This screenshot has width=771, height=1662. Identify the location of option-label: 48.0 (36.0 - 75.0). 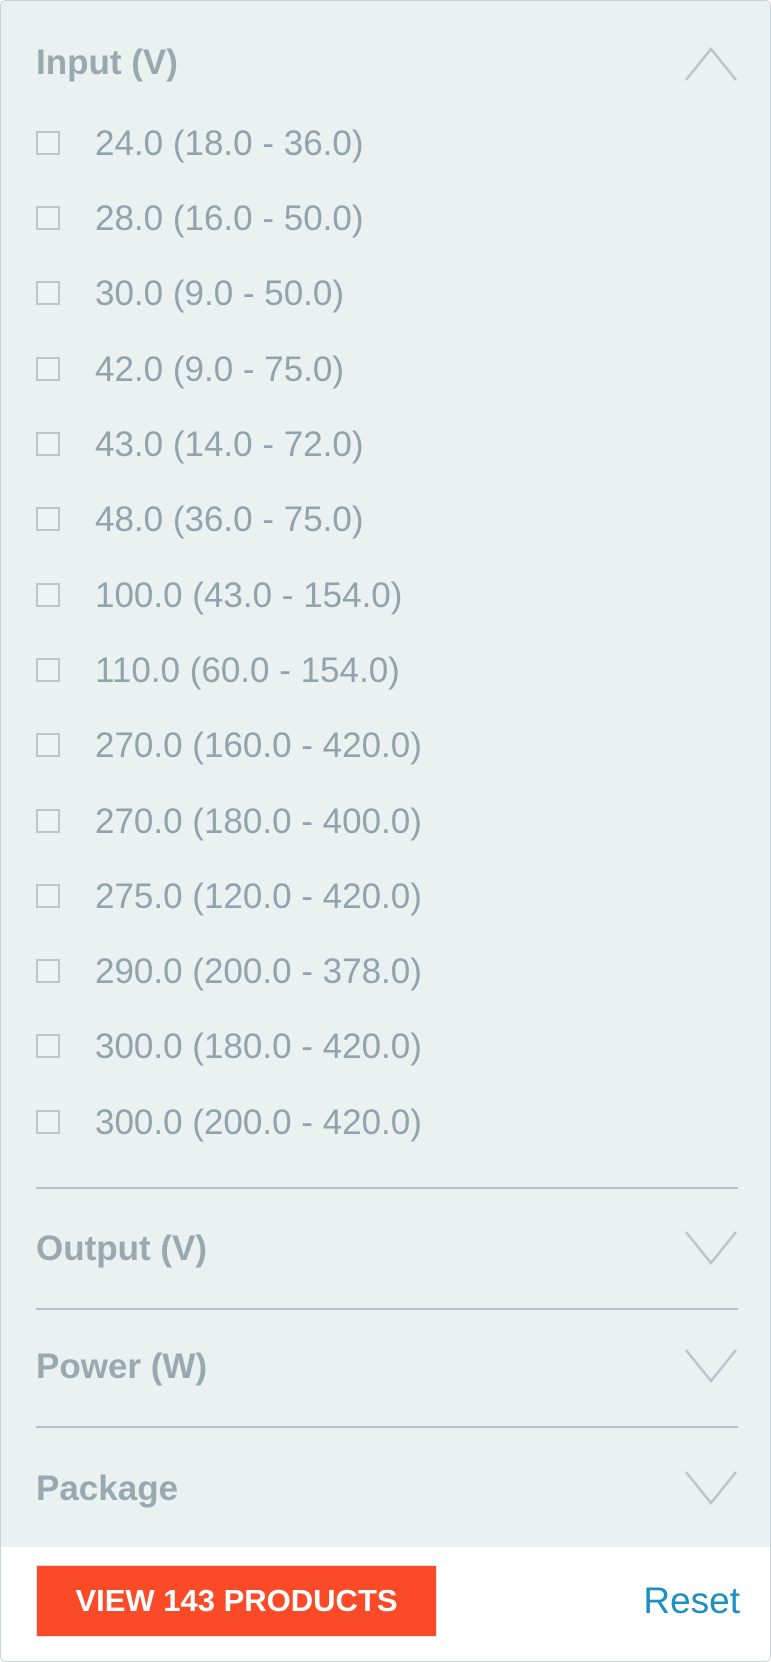
(229, 519).